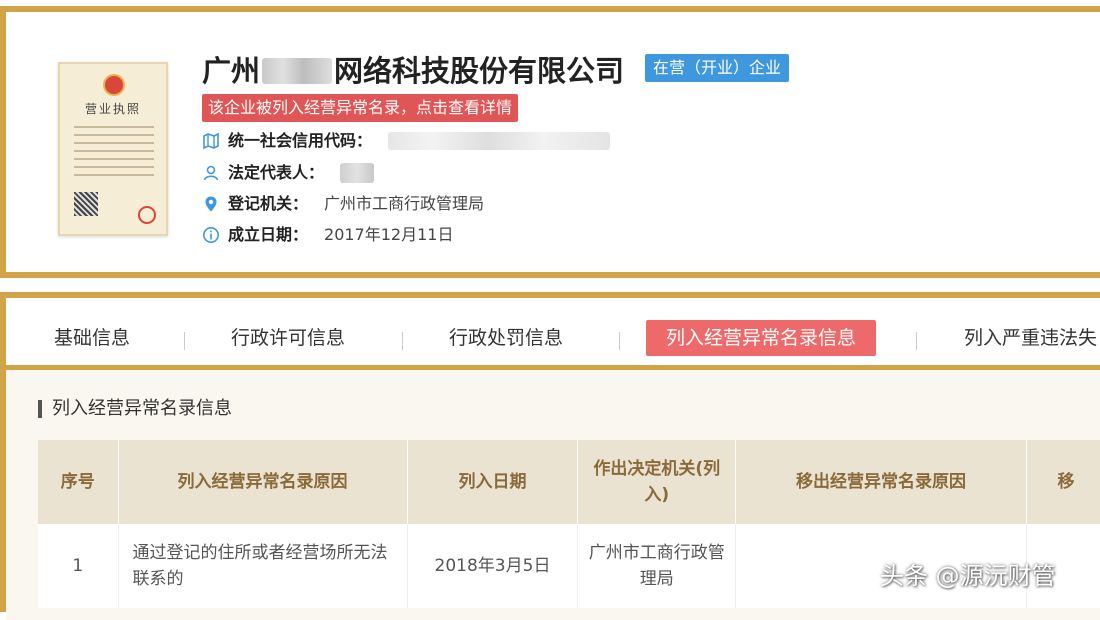 Image resolution: width=1100 pixels, height=620 pixels. I want to click on cell-index: 1, so click(78, 566).